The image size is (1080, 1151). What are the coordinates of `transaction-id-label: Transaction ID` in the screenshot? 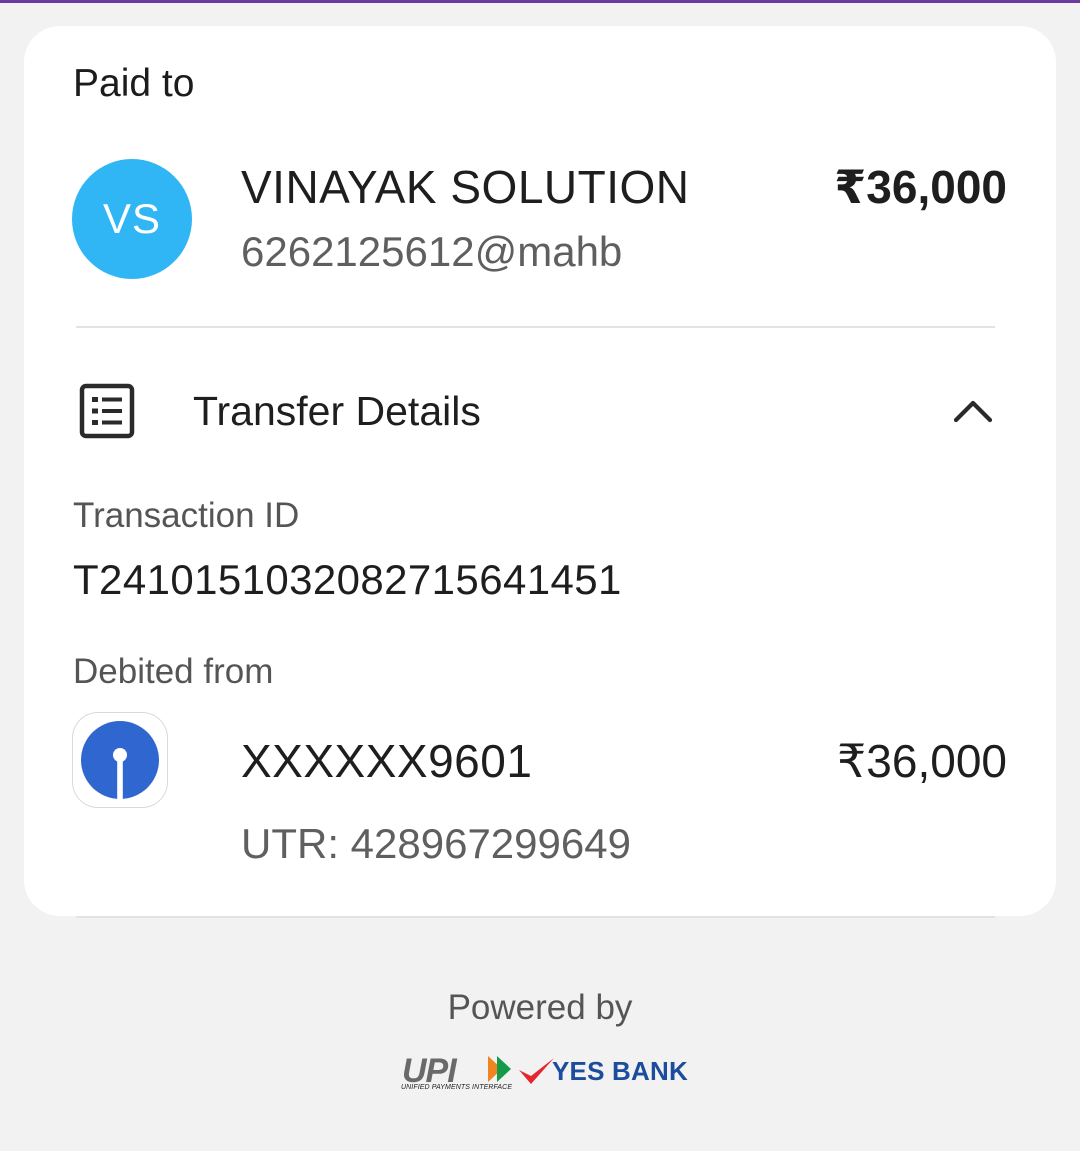 It's located at (186, 515).